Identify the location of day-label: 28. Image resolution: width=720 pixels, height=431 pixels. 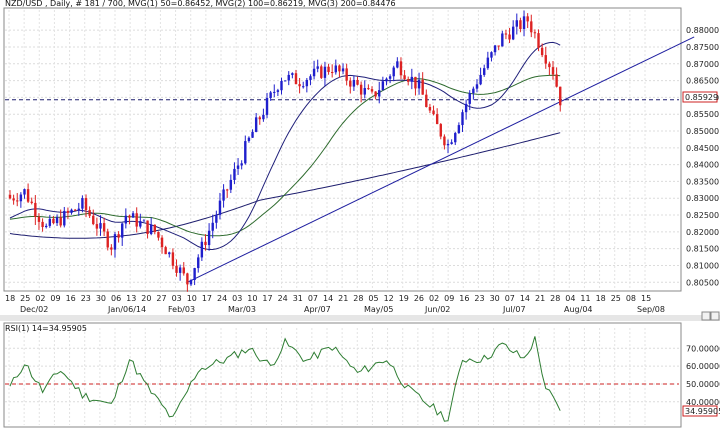
(358, 298).